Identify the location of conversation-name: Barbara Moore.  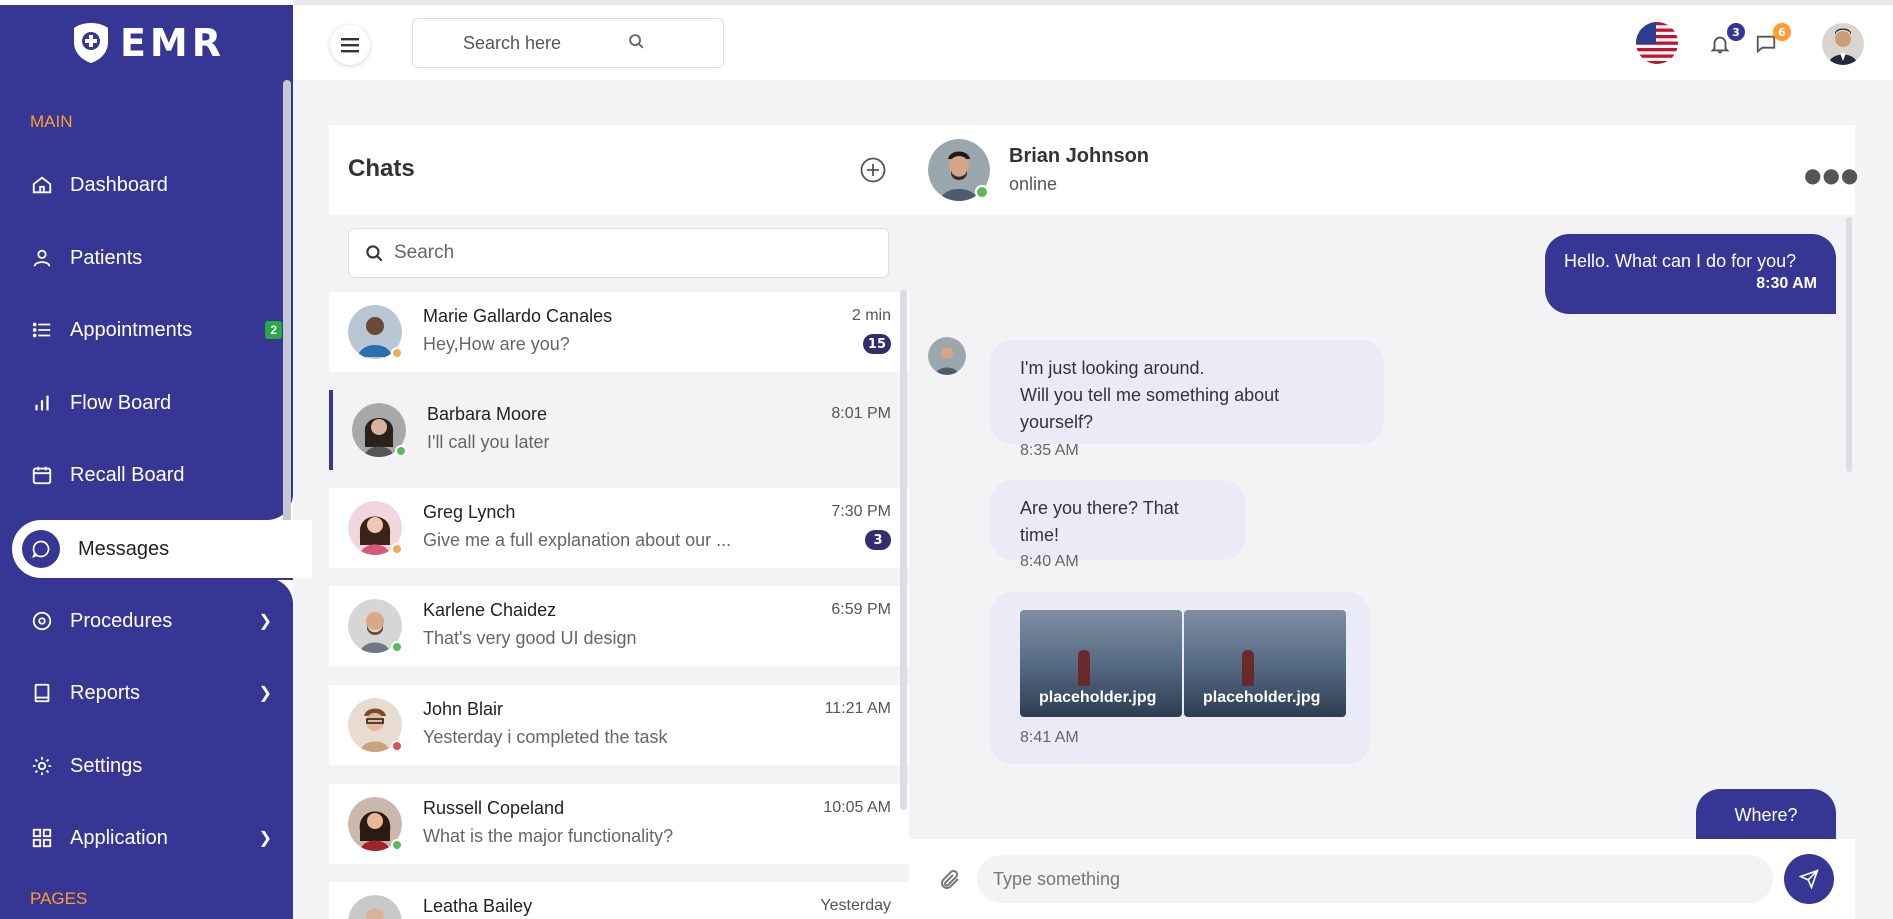
(487, 414).